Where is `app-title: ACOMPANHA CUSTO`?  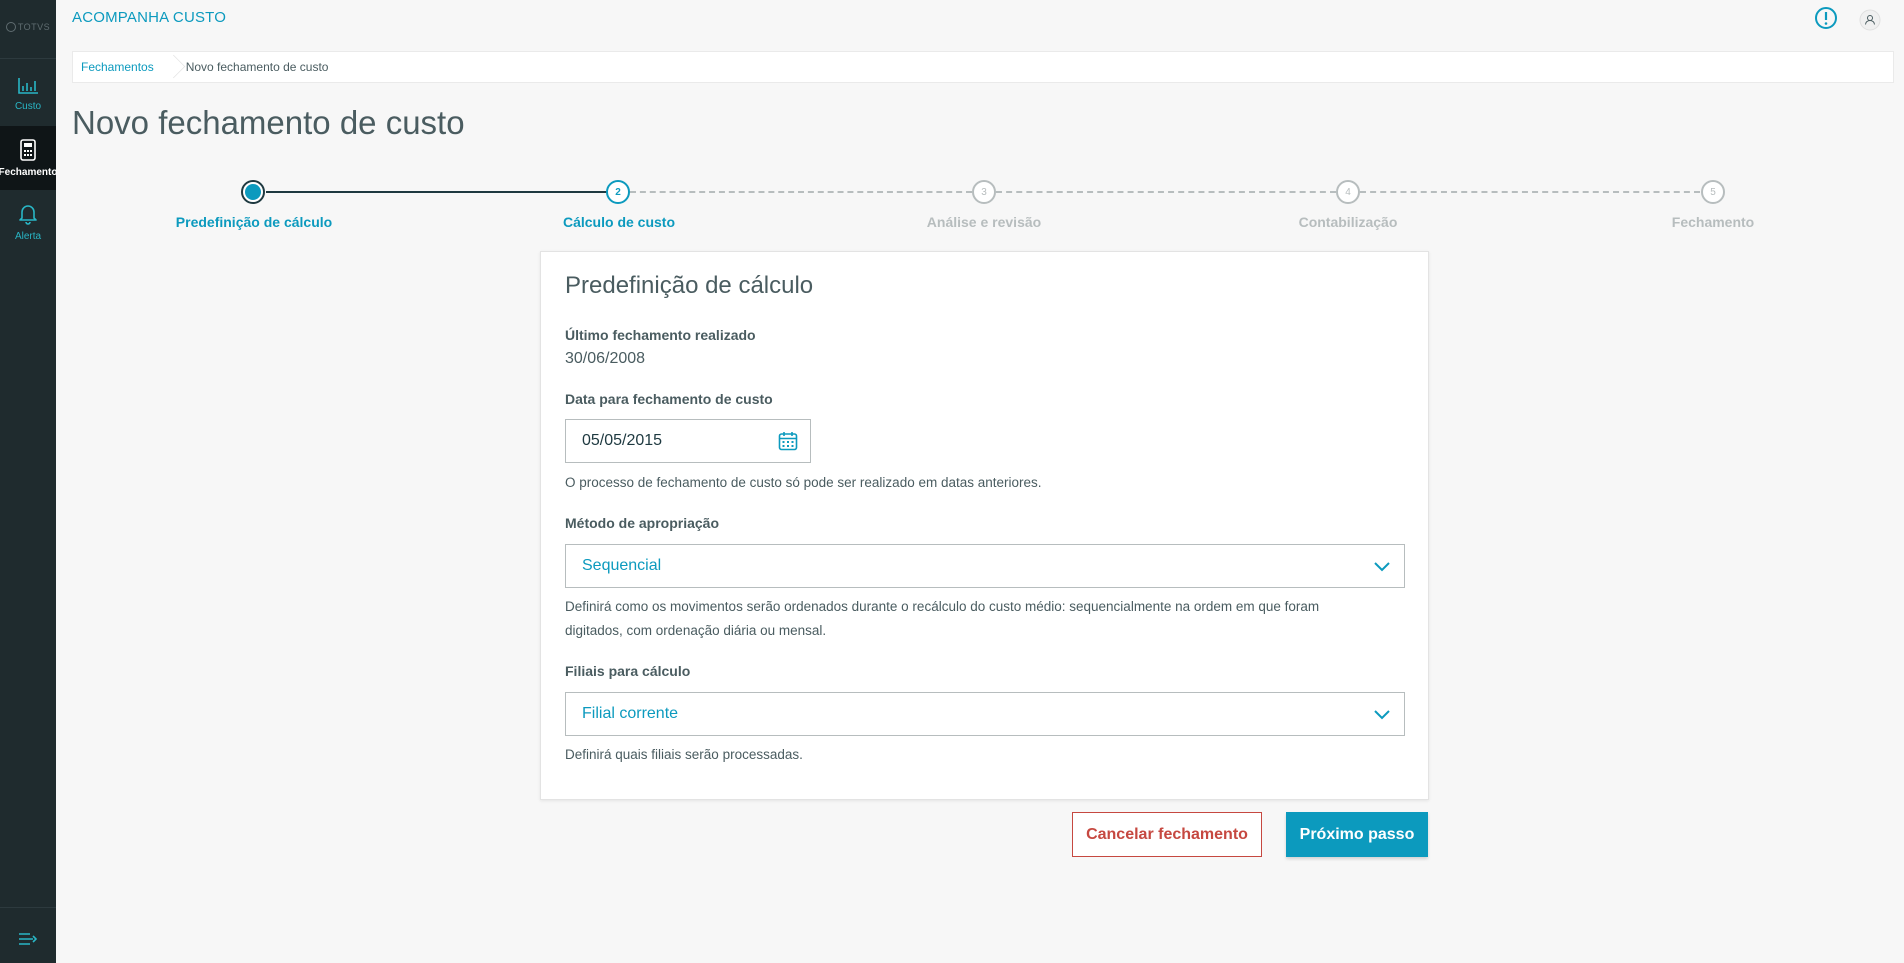 app-title: ACOMPANHA CUSTO is located at coordinates (149, 17).